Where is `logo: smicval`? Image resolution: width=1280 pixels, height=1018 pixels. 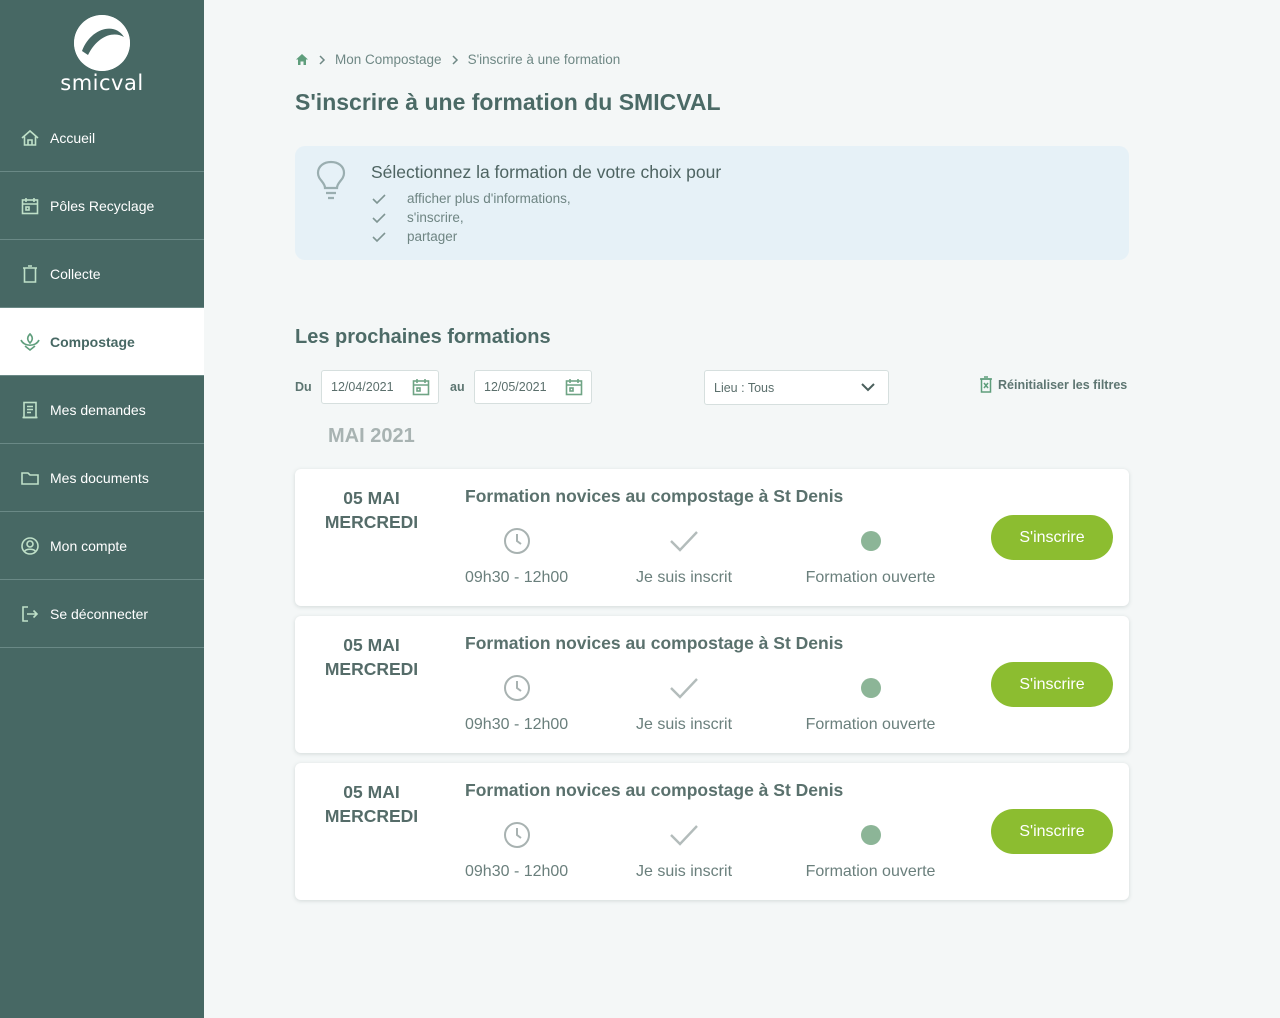 logo: smicval is located at coordinates (102, 52).